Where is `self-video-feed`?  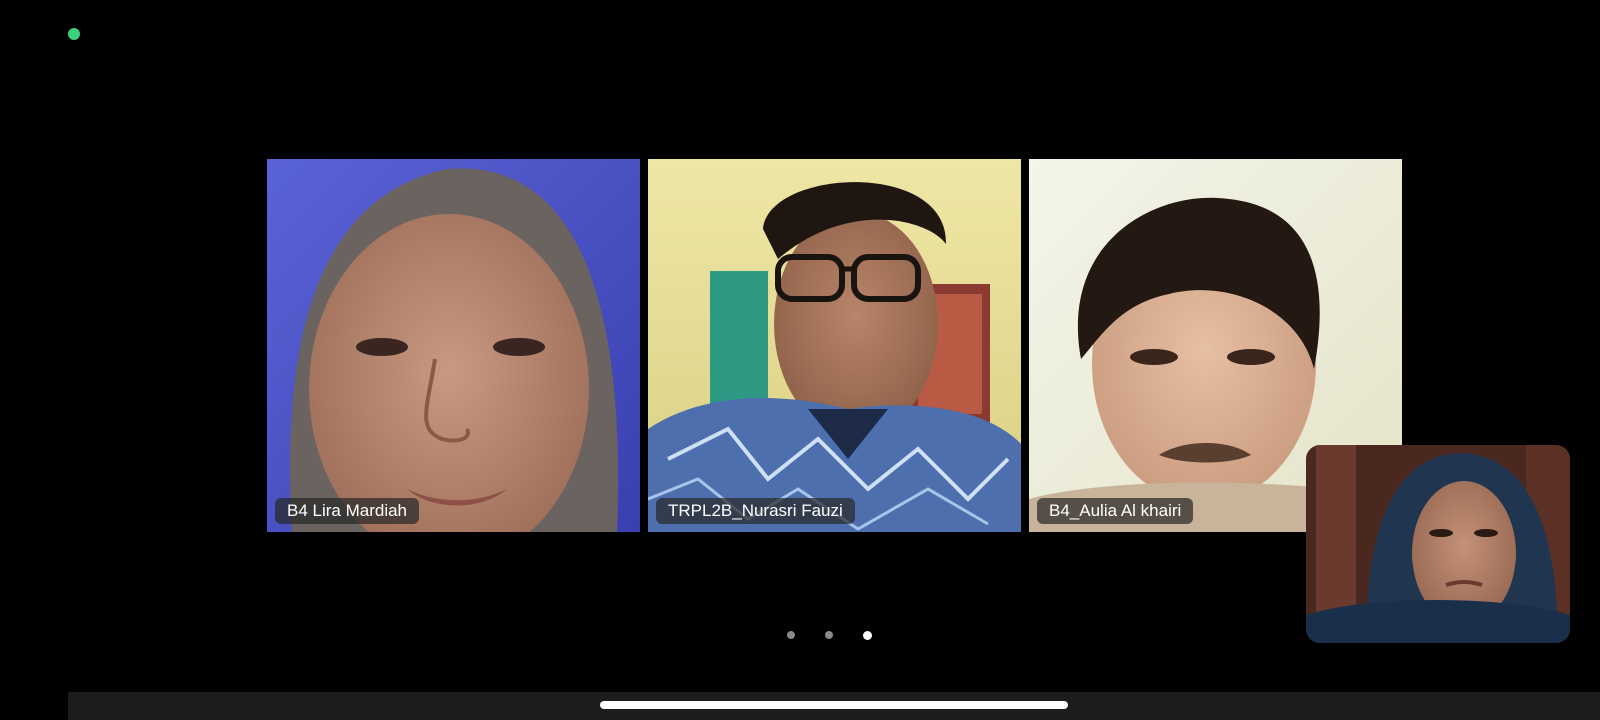
self-video-feed is located at coordinates (1438, 544).